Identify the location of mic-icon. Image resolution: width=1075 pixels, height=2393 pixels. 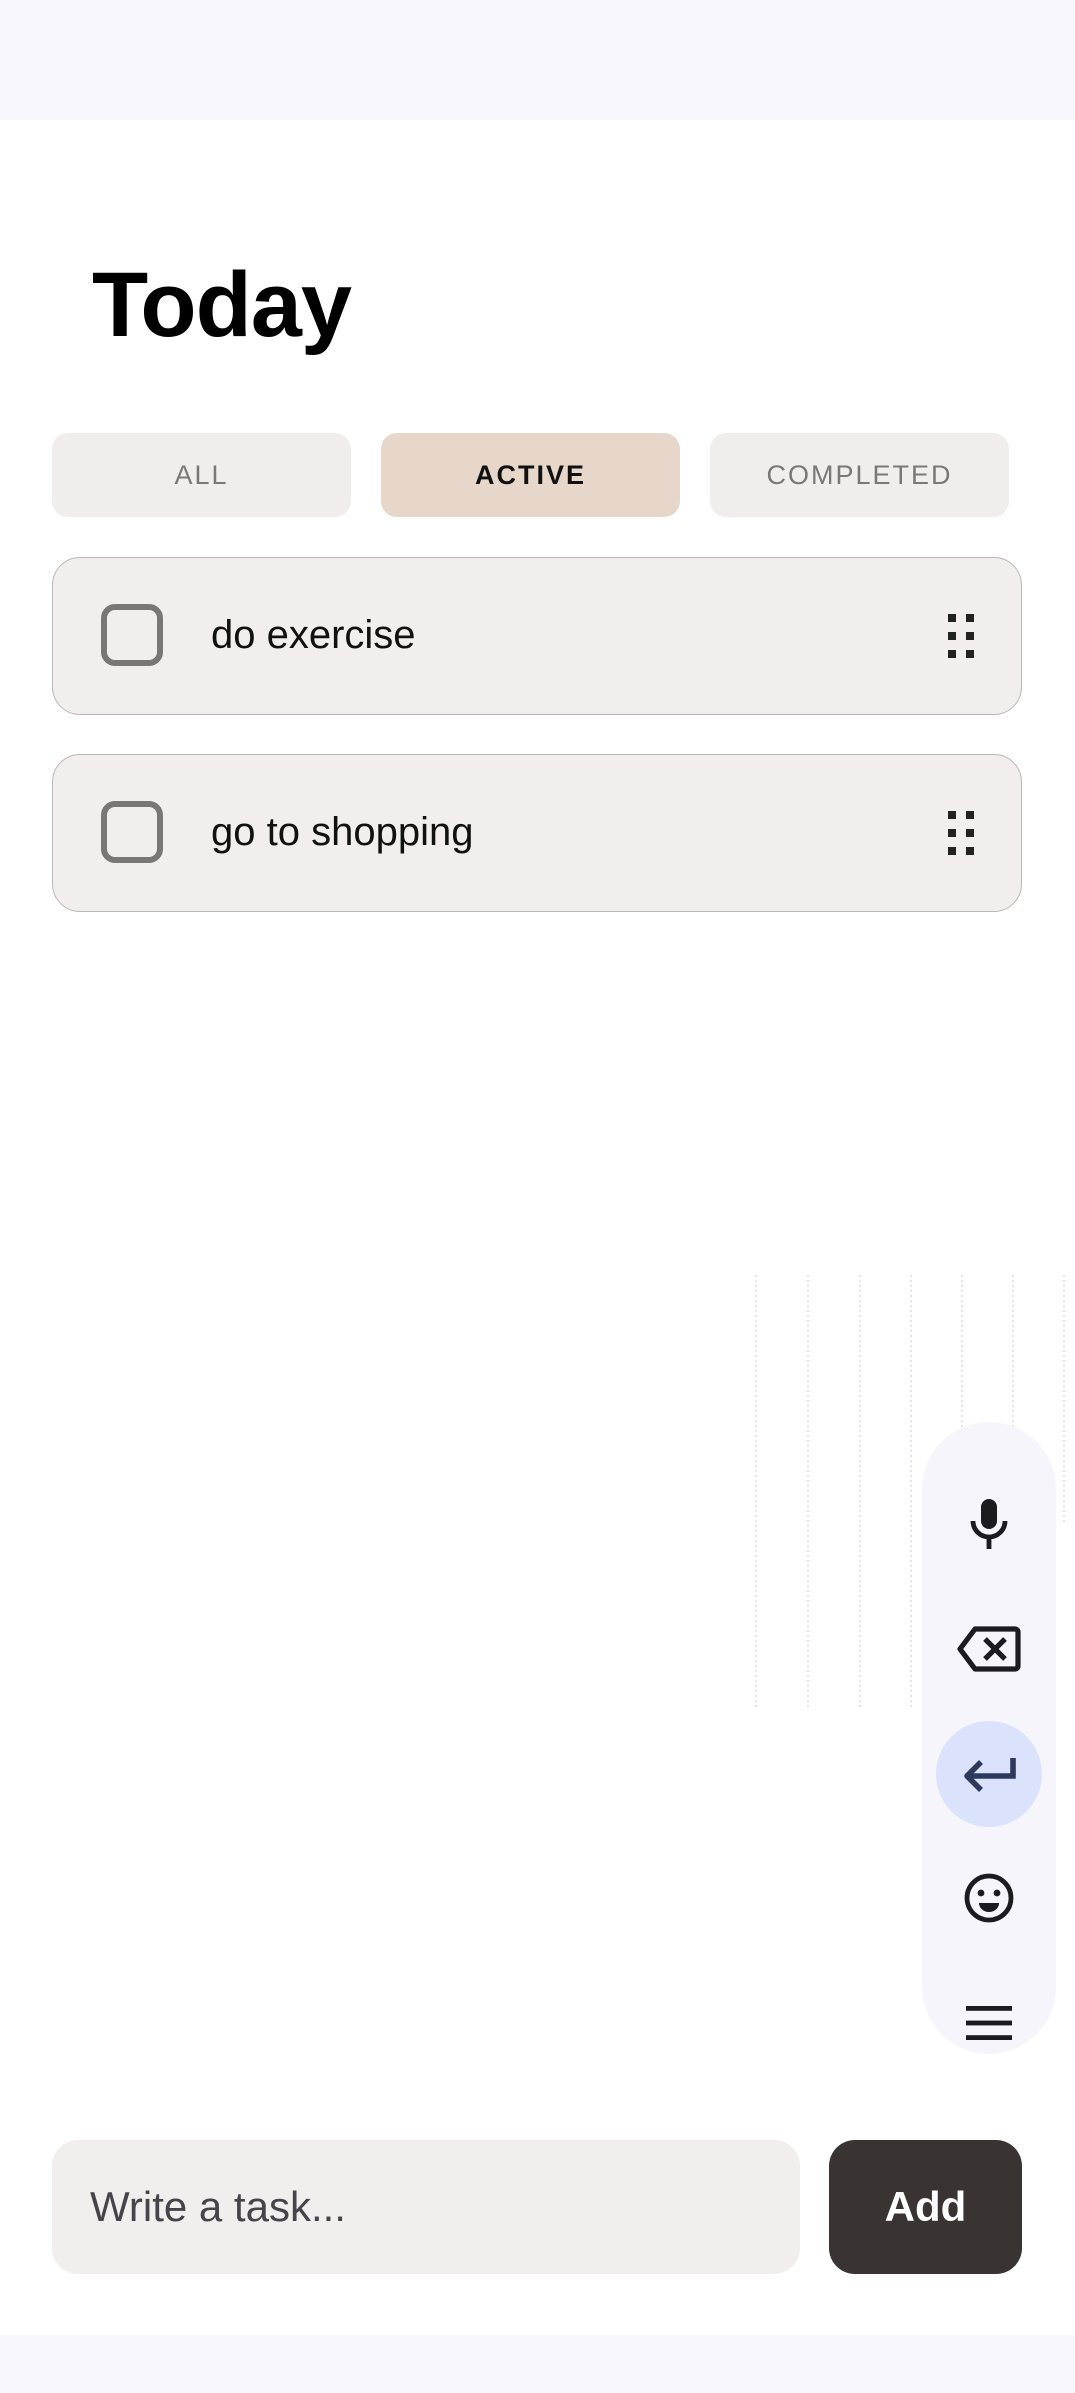
(989, 1524).